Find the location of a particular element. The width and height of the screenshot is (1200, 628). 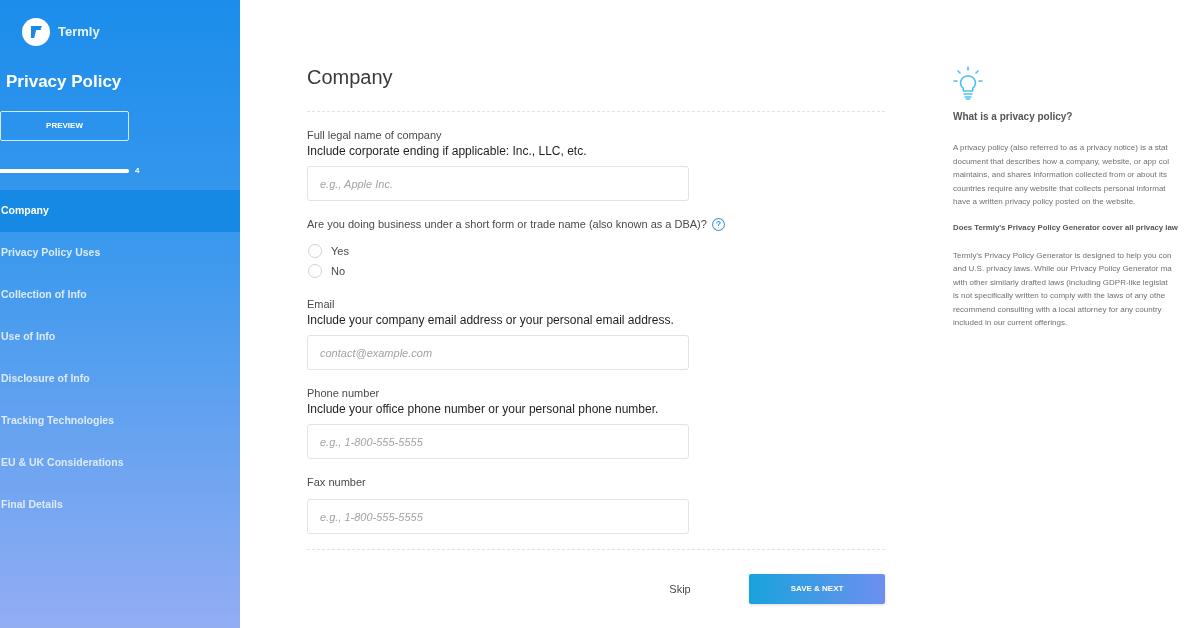

lightbulb-icon is located at coordinates (968, 83).